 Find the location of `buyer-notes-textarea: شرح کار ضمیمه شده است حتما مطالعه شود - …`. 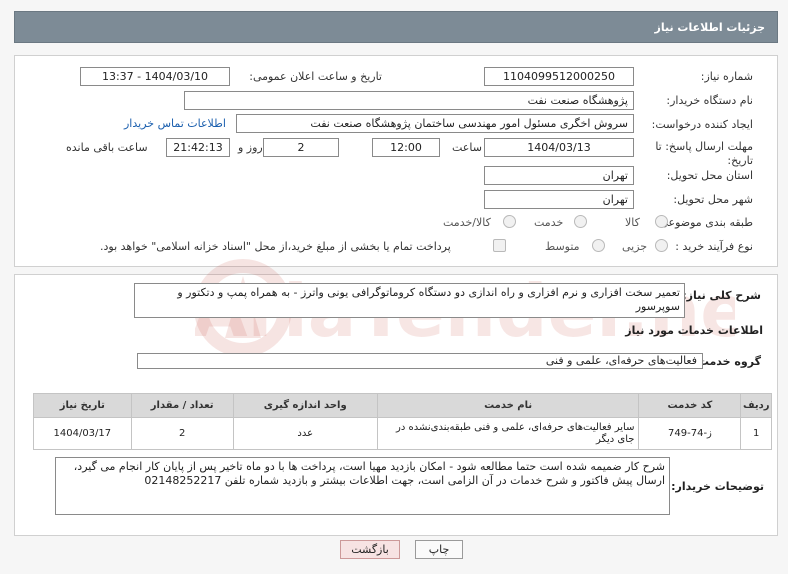

buyer-notes-textarea: شرح کار ضمیمه شده است حتما مطالعه شود - … is located at coordinates (362, 486).